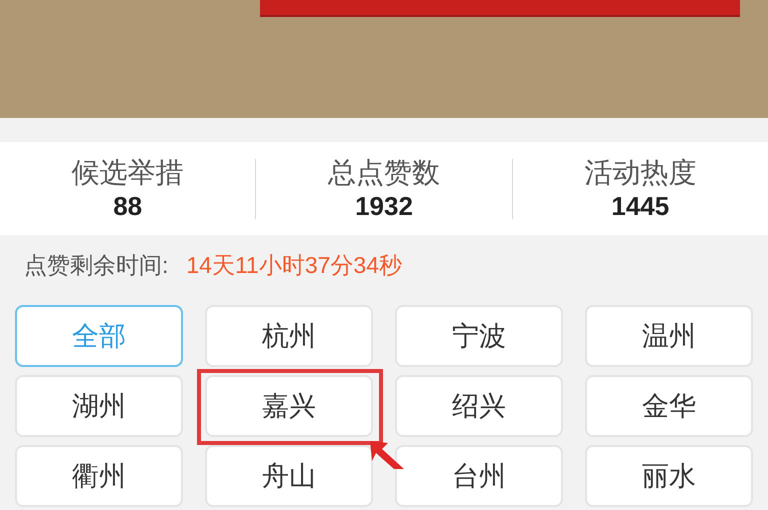 The image size is (768, 510). What do you see at coordinates (289, 476) in the screenshot?
I see `region-tab: 舟山` at bounding box center [289, 476].